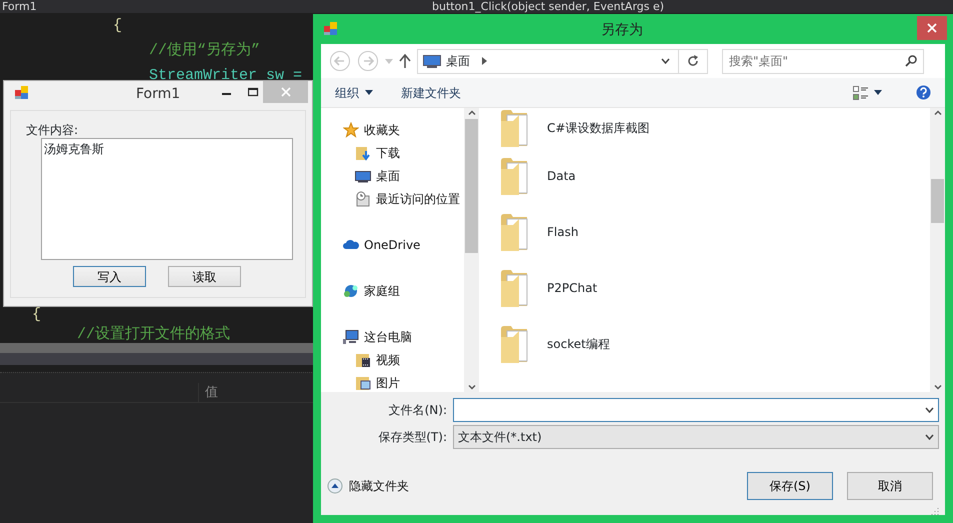  Describe the element at coordinates (860, 93) in the screenshot. I see `view-icon` at that location.